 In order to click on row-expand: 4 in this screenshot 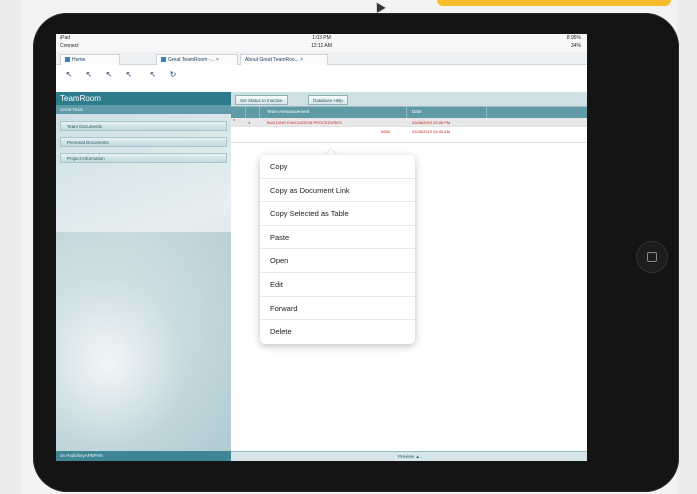, I will do `click(249, 122)`.